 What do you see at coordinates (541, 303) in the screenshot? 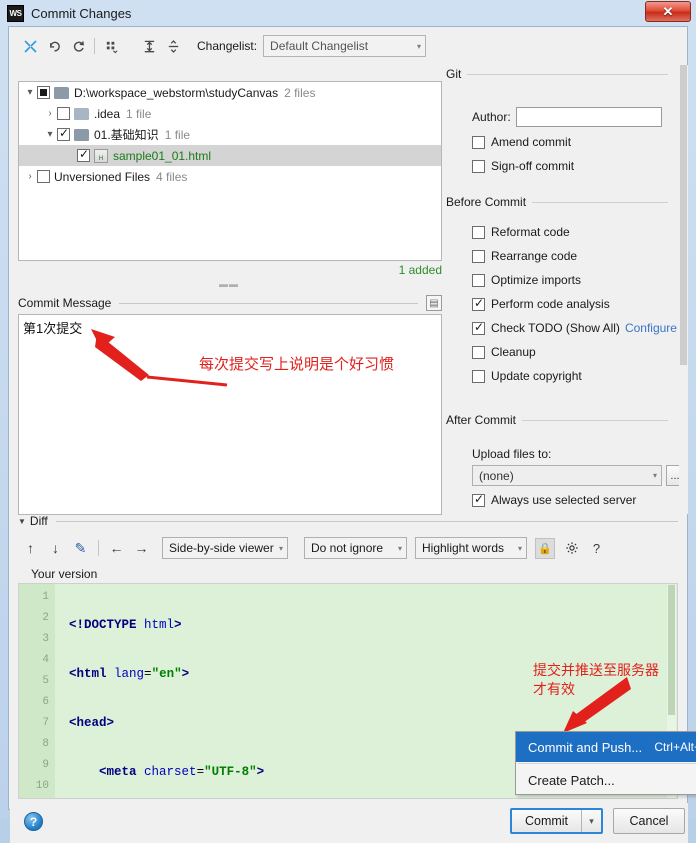
I see `perform-code-analysis-checkbox: Perform code analysis` at bounding box center [541, 303].